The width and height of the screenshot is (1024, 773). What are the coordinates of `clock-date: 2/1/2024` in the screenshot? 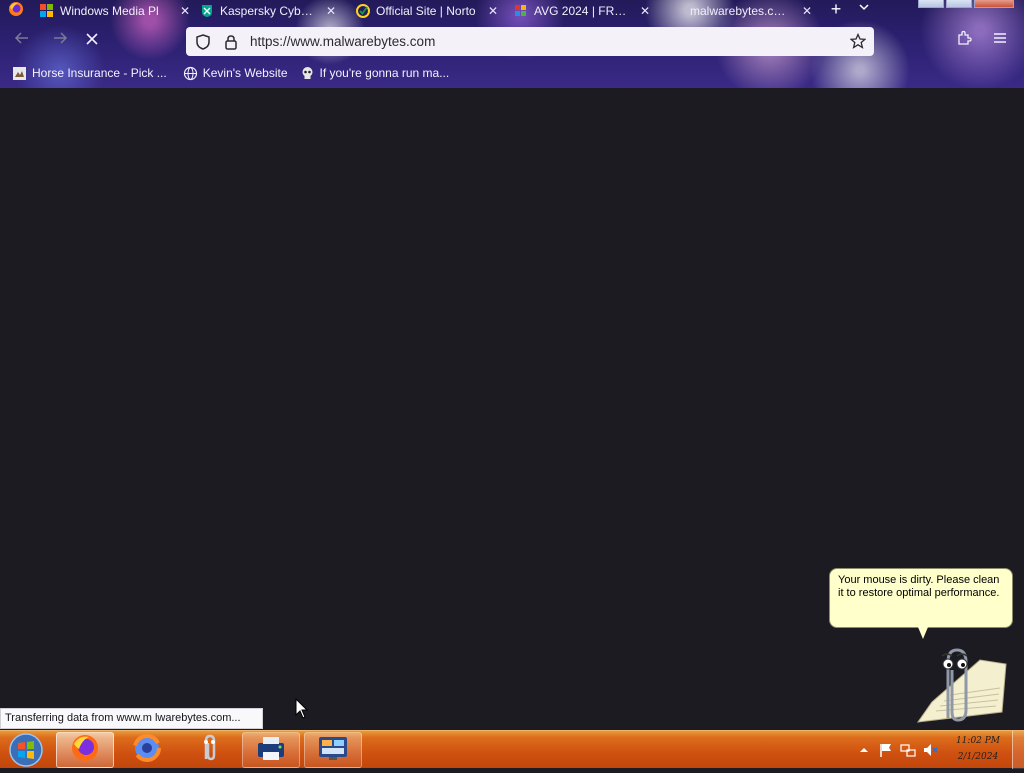 It's located at (978, 757).